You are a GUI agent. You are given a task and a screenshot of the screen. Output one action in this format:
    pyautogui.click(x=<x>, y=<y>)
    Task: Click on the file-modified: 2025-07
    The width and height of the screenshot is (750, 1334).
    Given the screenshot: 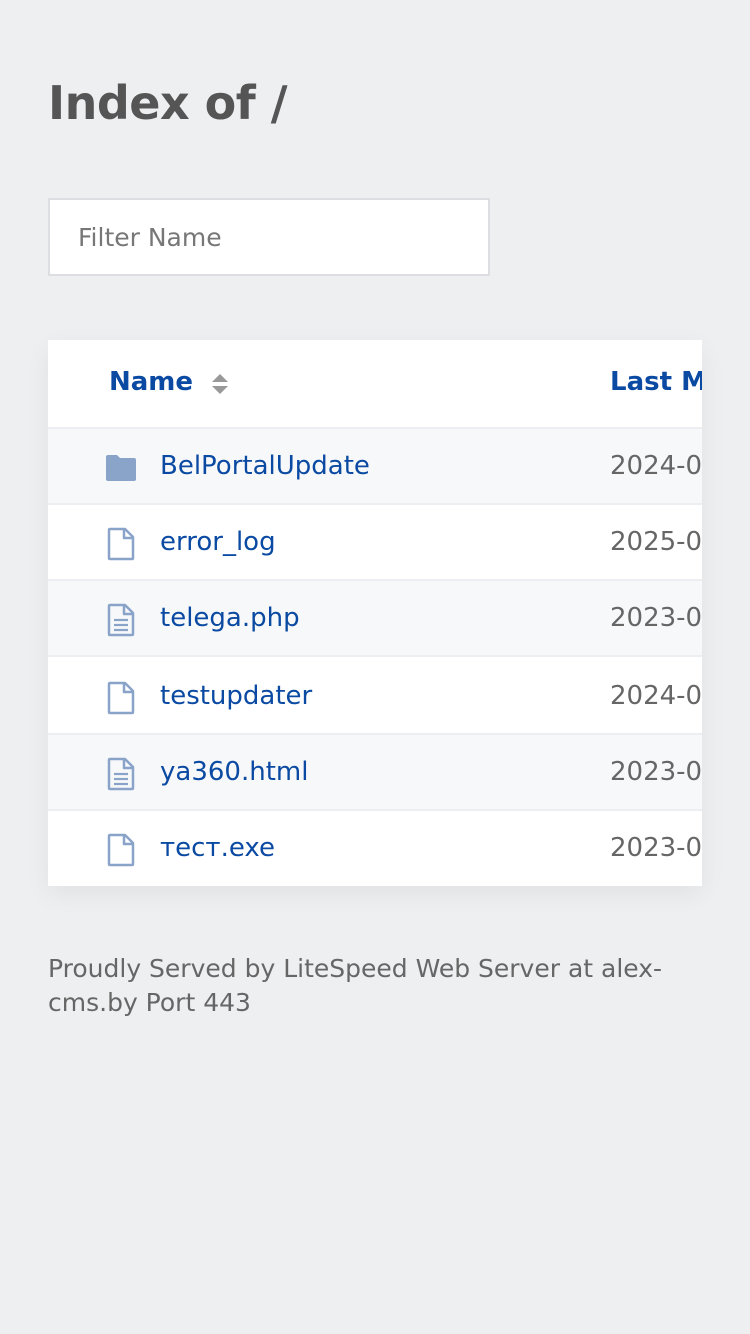 What is the action you would take?
    pyautogui.click(x=656, y=542)
    